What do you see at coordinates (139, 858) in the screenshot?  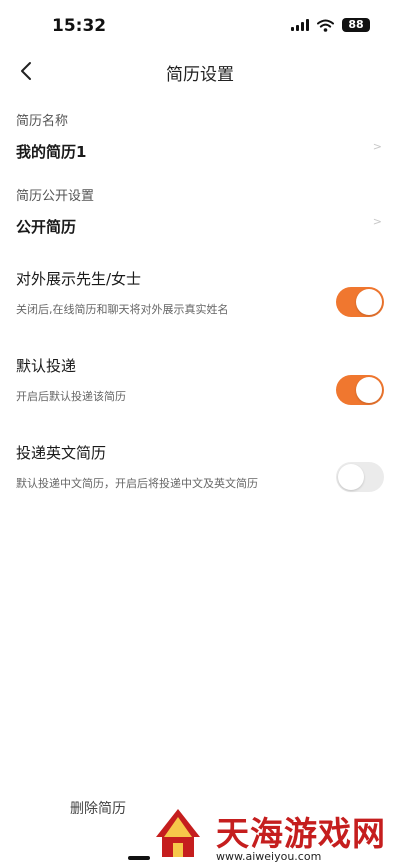 I see `home-indicator` at bounding box center [139, 858].